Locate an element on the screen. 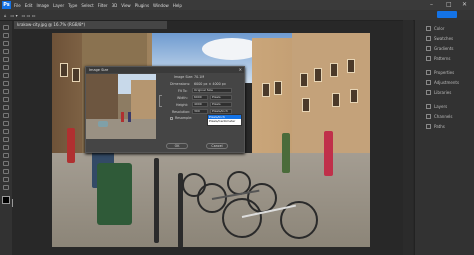 Image resolution: width=474 pixels, height=255 pixels. width-input: 6000 is located at coordinates (200, 97).